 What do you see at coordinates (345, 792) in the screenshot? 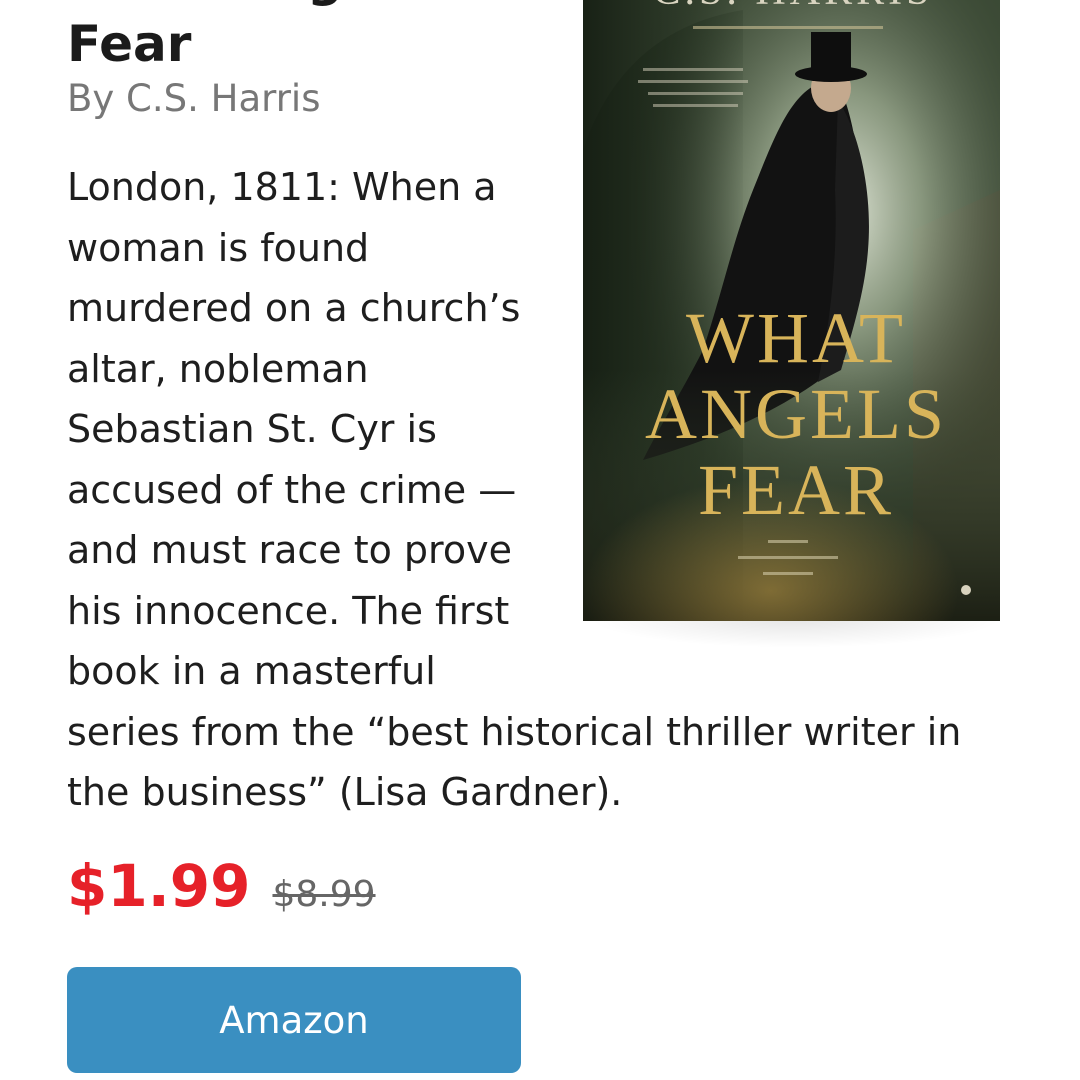
I see `description-line: the business” (Lisa Gardner).` at bounding box center [345, 792].